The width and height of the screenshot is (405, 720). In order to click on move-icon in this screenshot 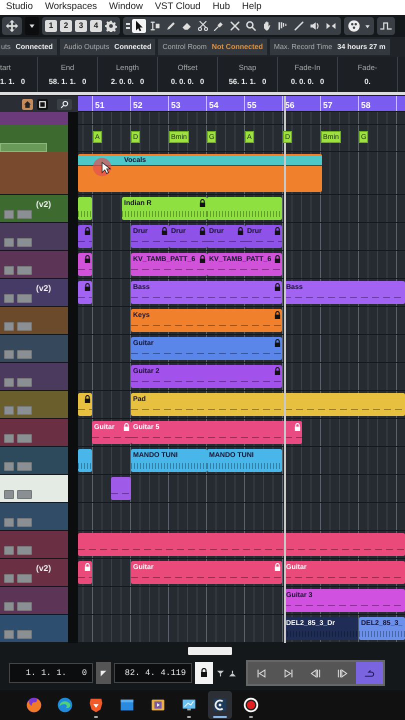, I will do `click(12, 26)`.